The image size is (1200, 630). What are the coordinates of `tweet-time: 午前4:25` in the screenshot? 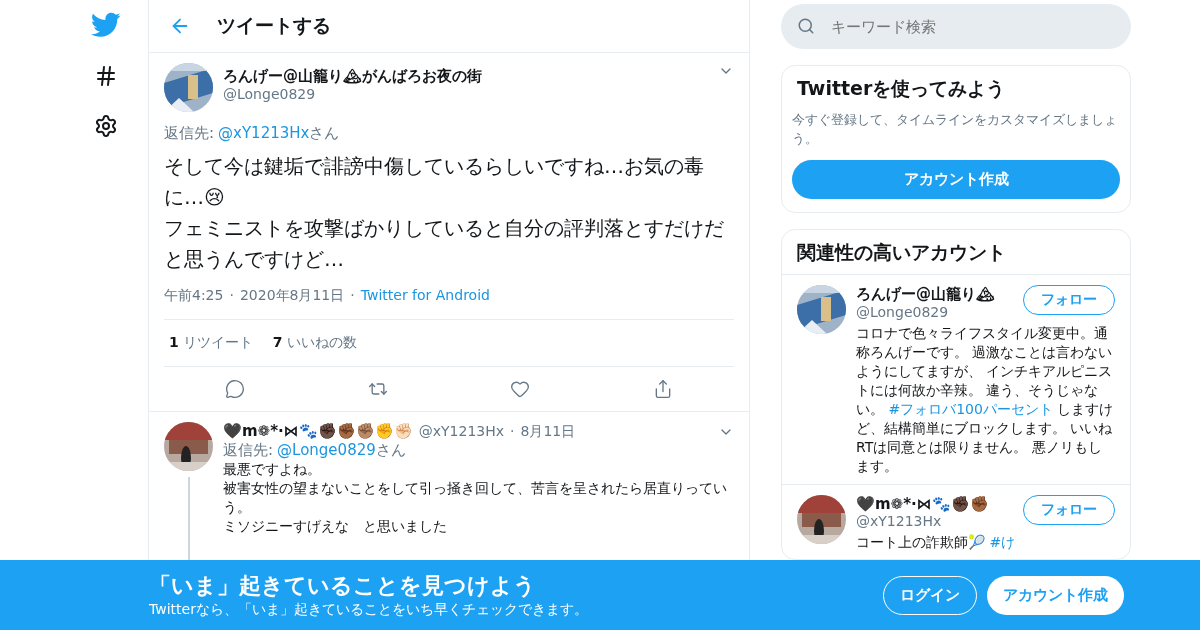 It's located at (194, 296).